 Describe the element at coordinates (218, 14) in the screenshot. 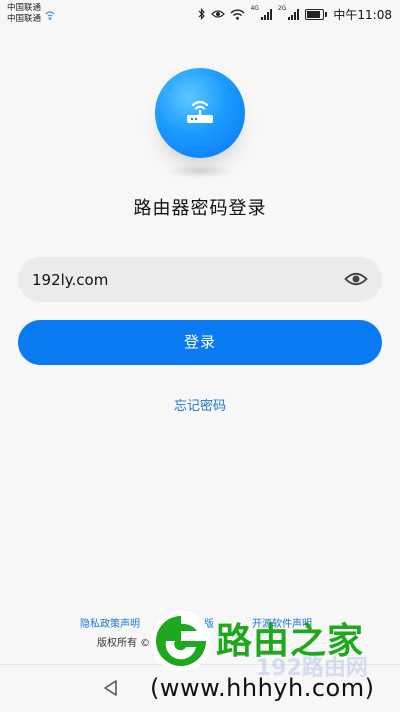

I see `eye-comfort-icon` at that location.